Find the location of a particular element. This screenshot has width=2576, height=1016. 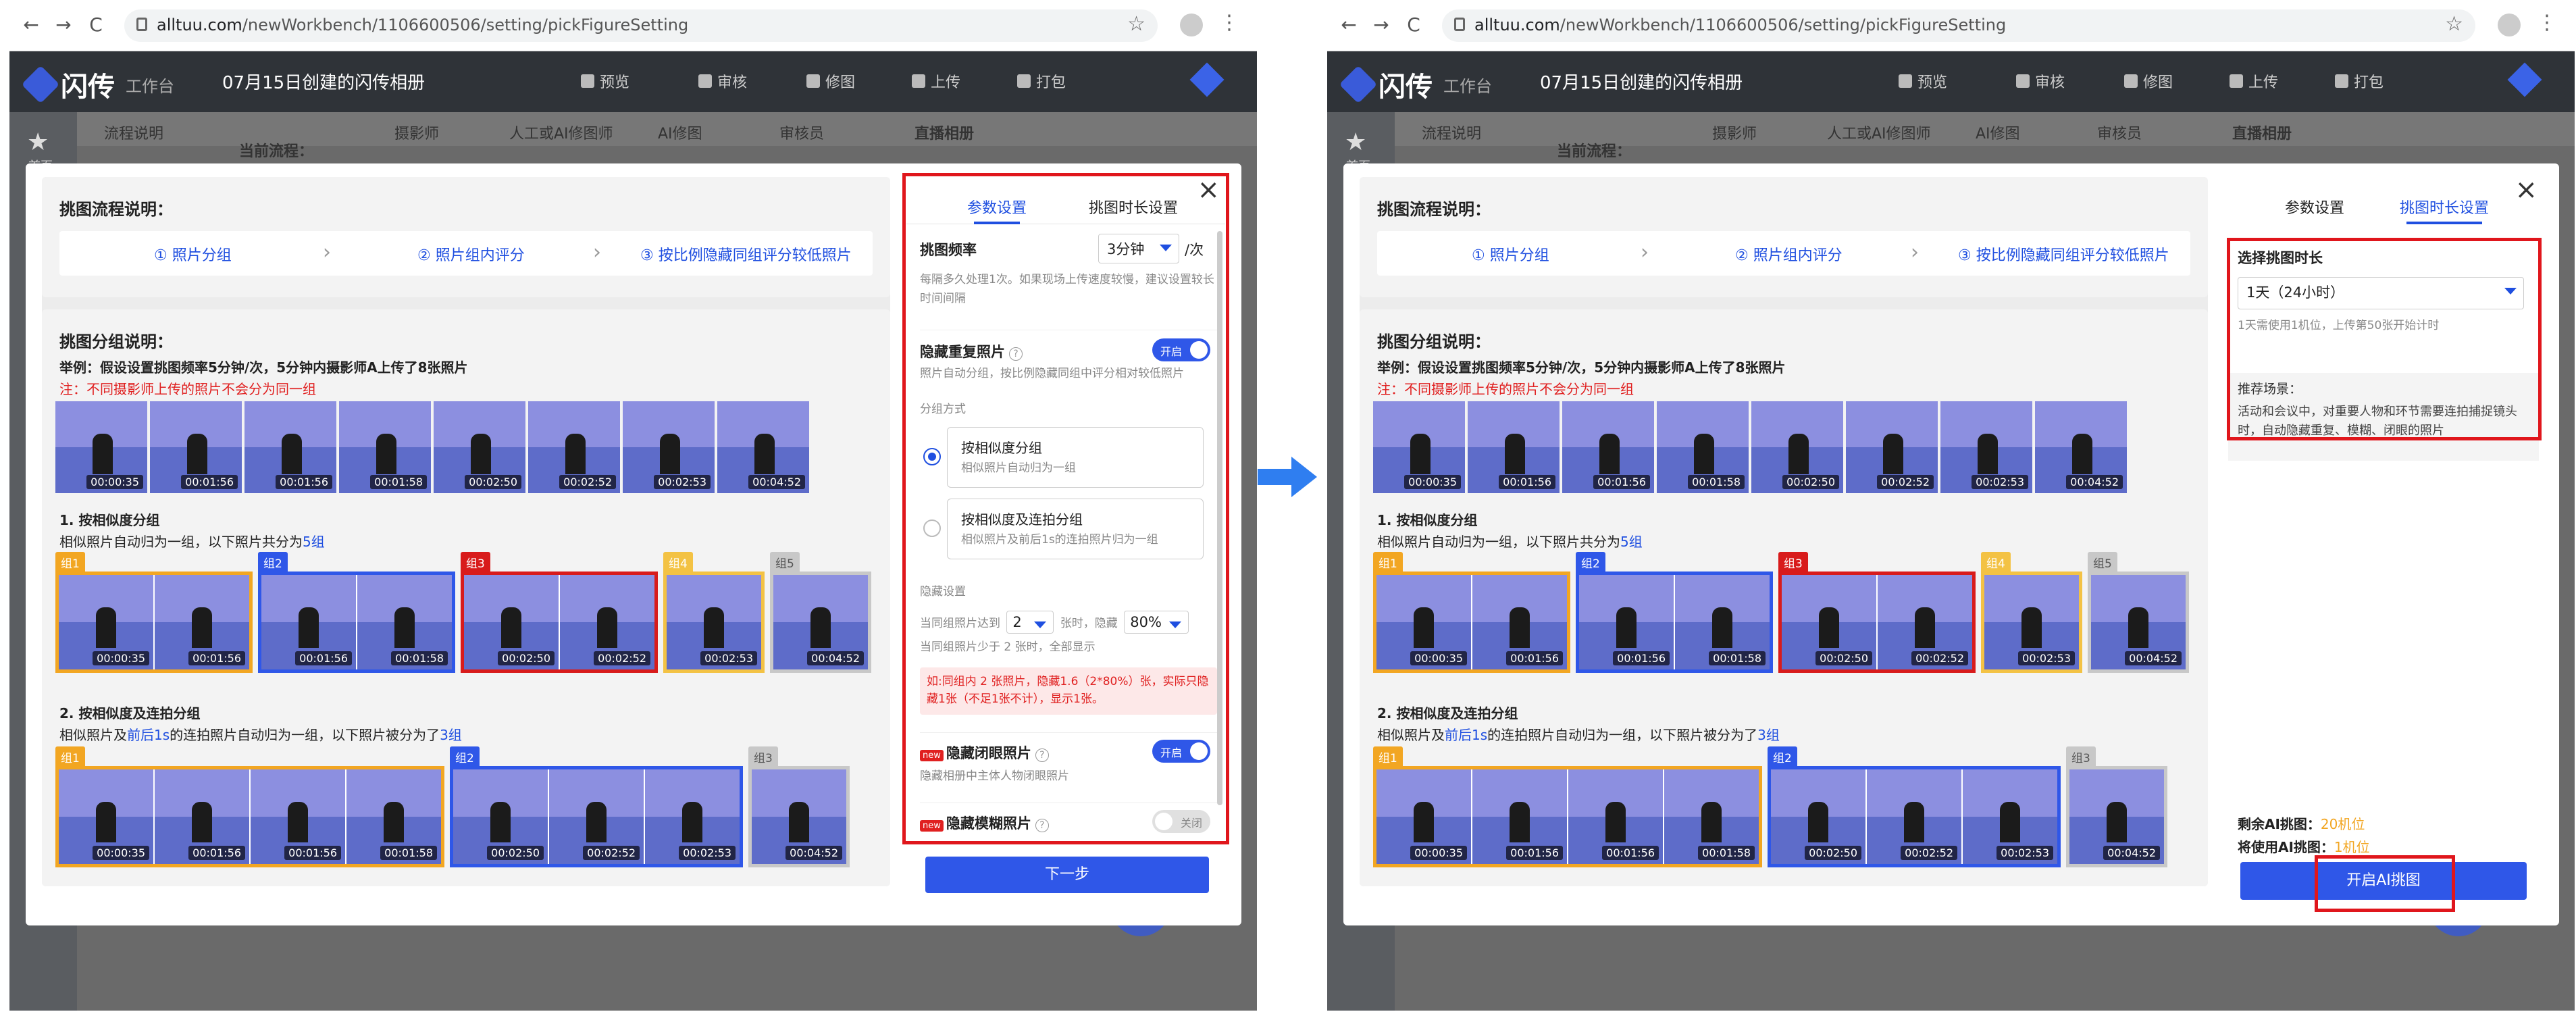

photo-thumbnail: 00:01:56 is located at coordinates (202, 622).